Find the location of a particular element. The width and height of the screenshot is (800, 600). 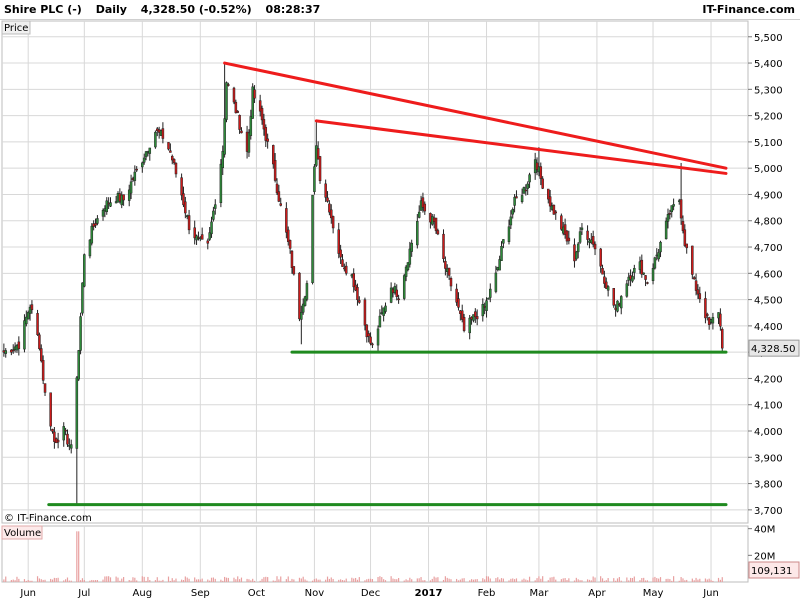

time-tick-label: Apr is located at coordinates (597, 593).